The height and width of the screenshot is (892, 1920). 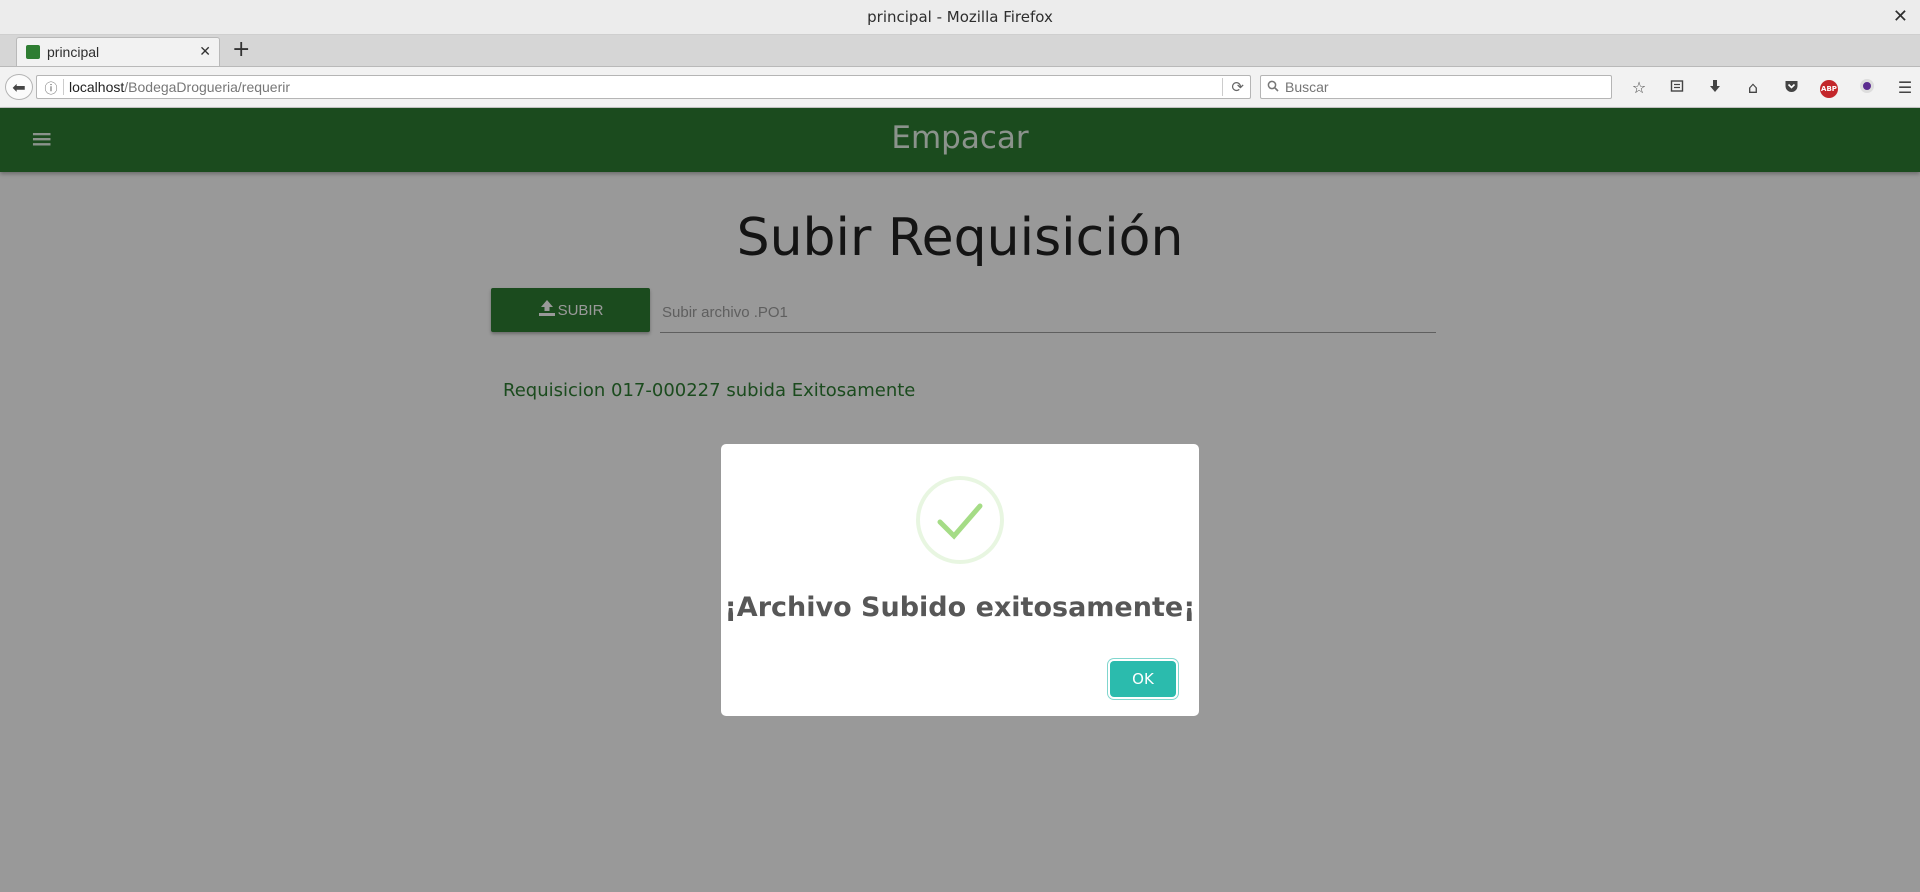 I want to click on site-favicon-icon, so click(x=33, y=52).